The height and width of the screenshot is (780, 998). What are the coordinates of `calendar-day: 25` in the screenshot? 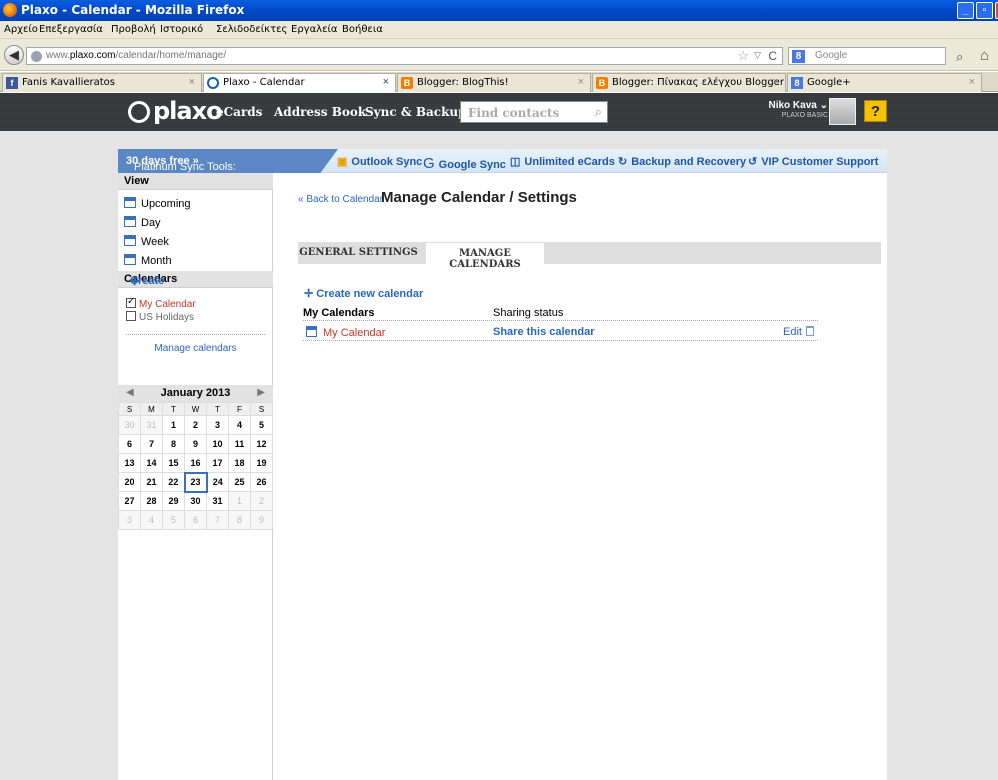 It's located at (239, 482).